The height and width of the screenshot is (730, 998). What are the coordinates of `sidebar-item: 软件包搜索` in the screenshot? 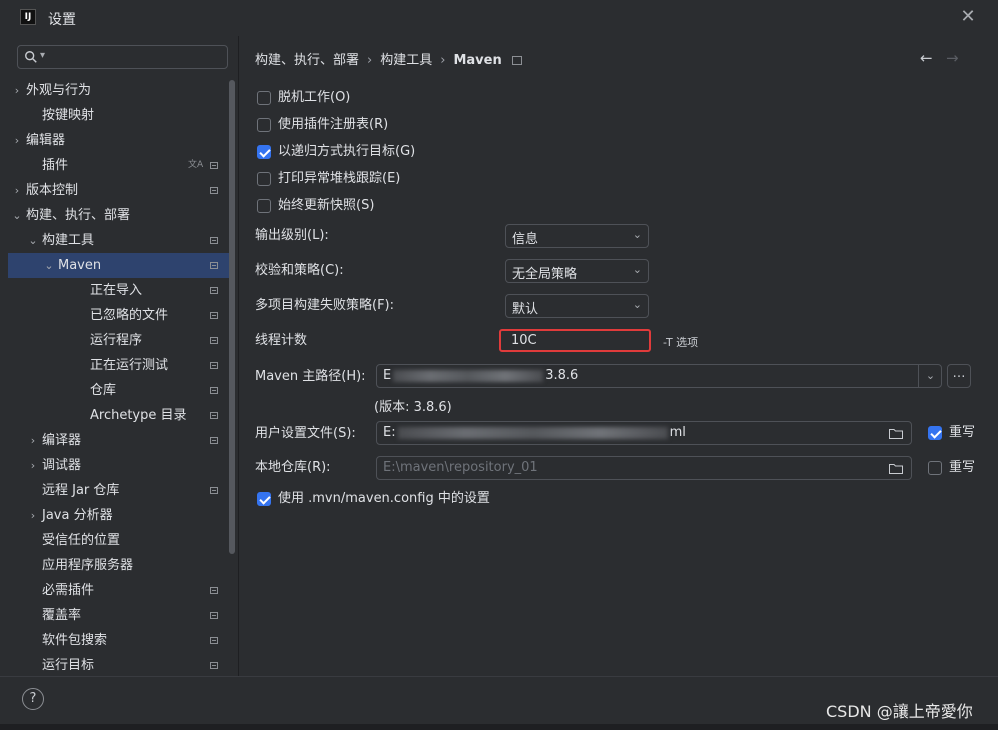 It's located at (119, 640).